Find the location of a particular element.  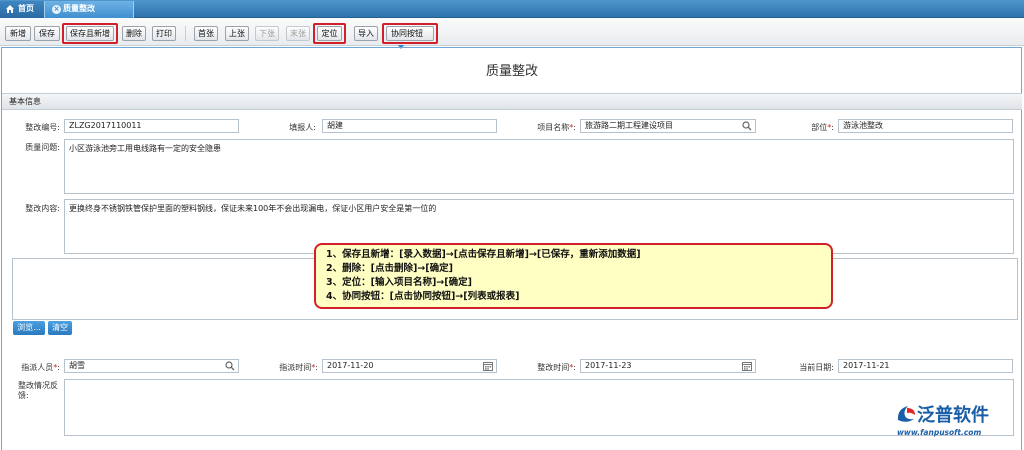

rectify-content-label: 整改内容: is located at coordinates (42, 208).